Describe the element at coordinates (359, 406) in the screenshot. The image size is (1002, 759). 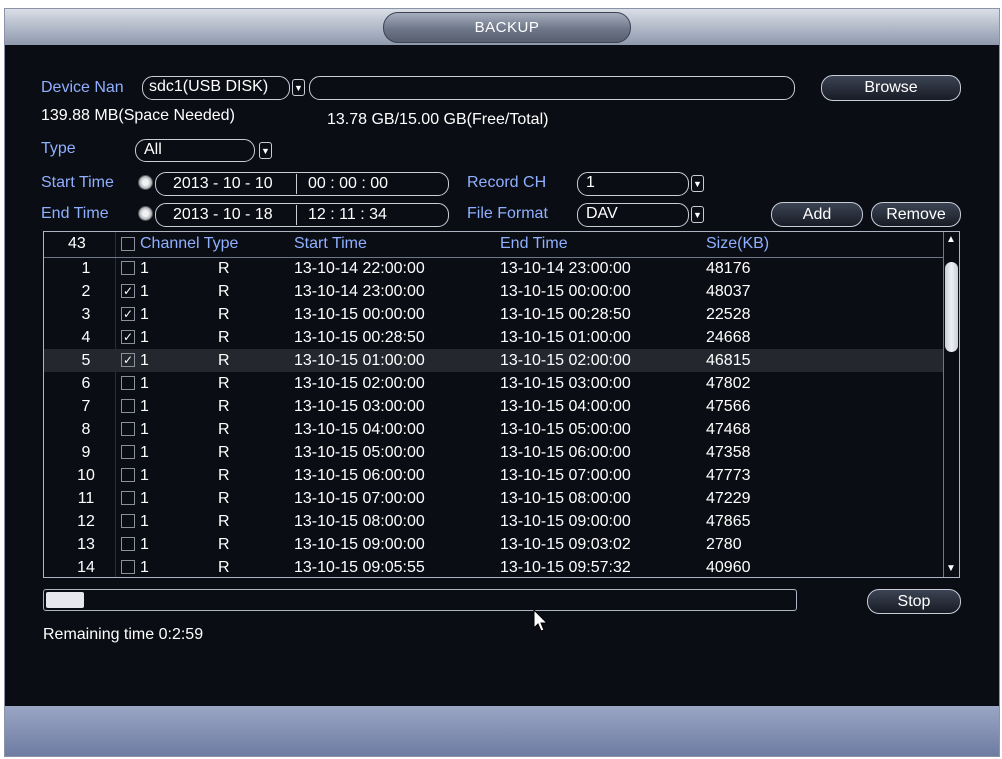
I see `row-start-time: 13-10-15 03:00:00` at that location.